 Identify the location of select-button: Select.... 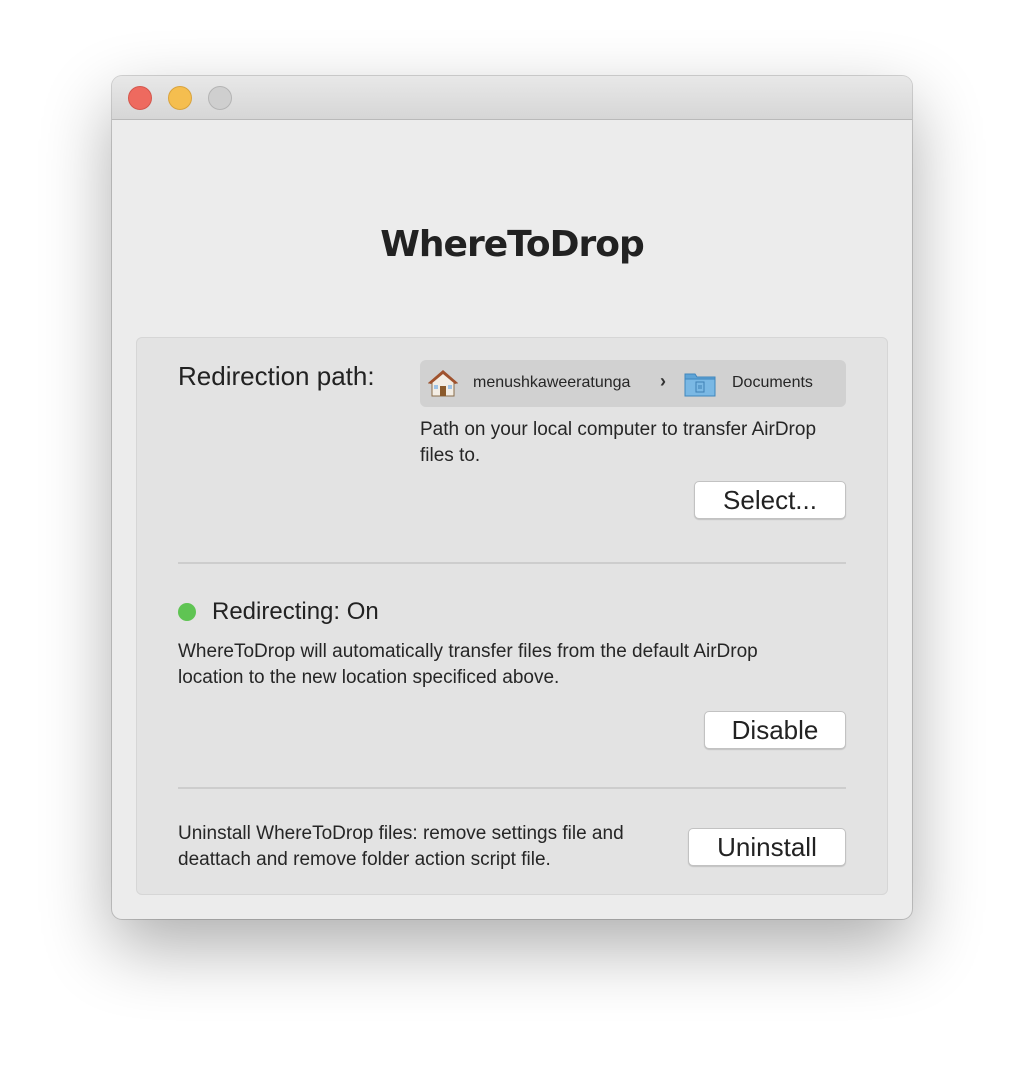
(770, 500).